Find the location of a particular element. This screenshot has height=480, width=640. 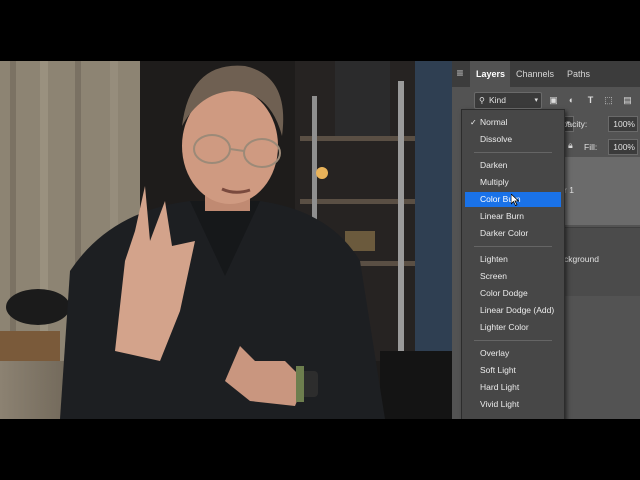

tab-layers: Layers is located at coordinates (490, 74).